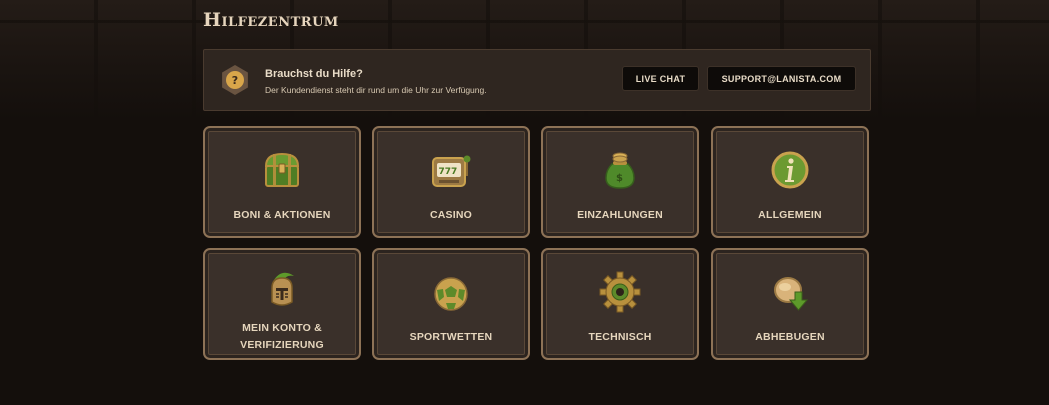 This screenshot has height=405, width=1049. I want to click on category-card-abhebugen: ABHEBUGEN, so click(790, 304).